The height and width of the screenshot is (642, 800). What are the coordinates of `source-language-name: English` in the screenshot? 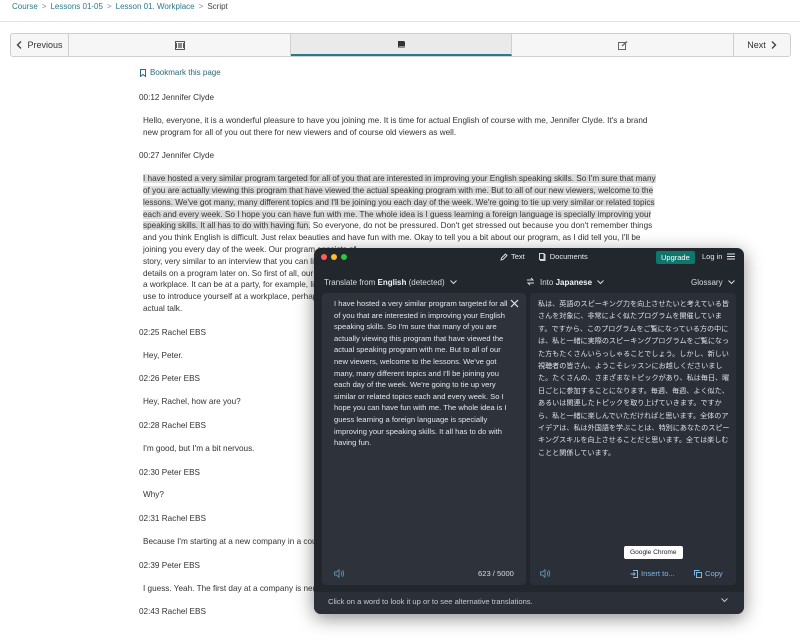 It's located at (392, 282).